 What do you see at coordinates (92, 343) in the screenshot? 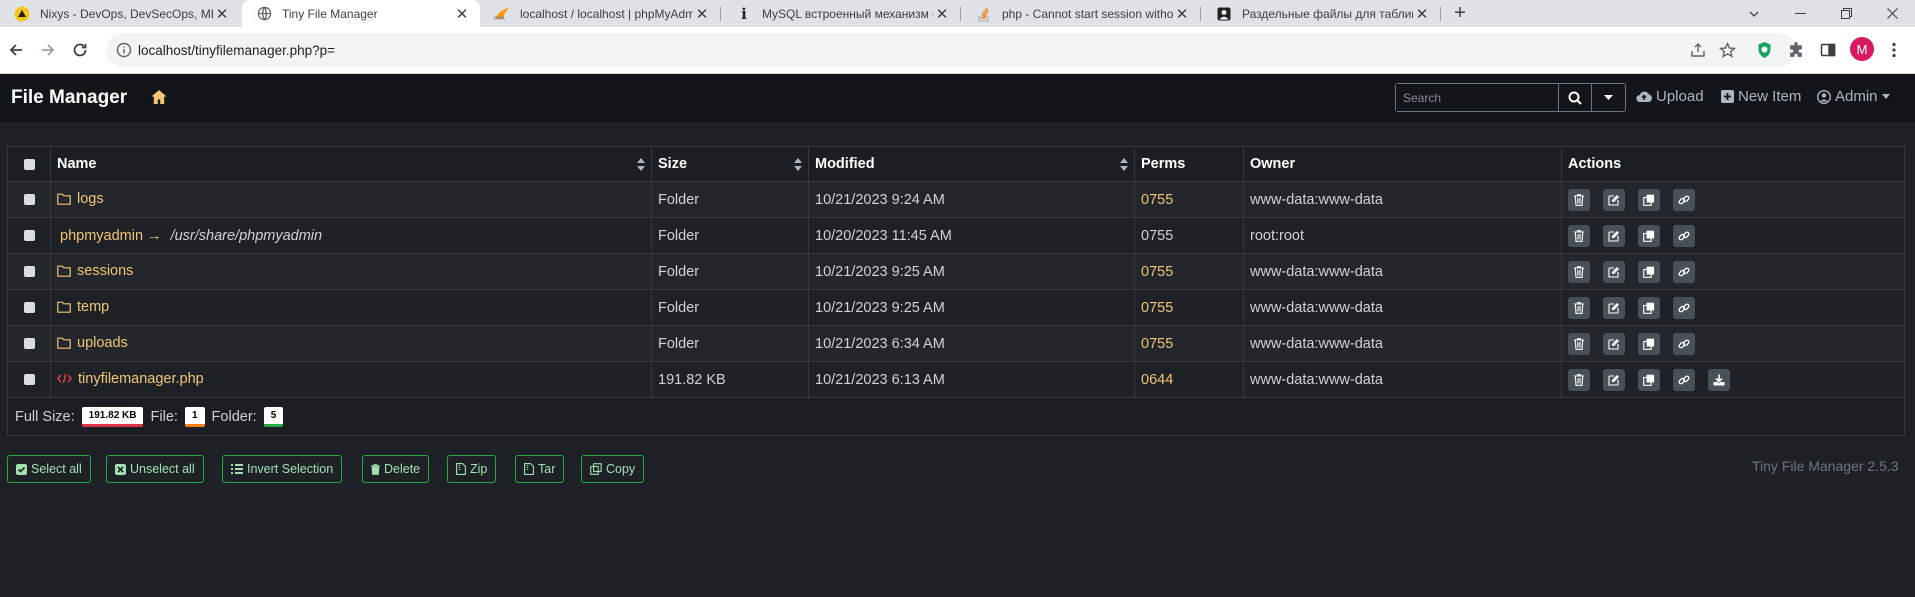
I see `folder-link: uploads` at bounding box center [92, 343].